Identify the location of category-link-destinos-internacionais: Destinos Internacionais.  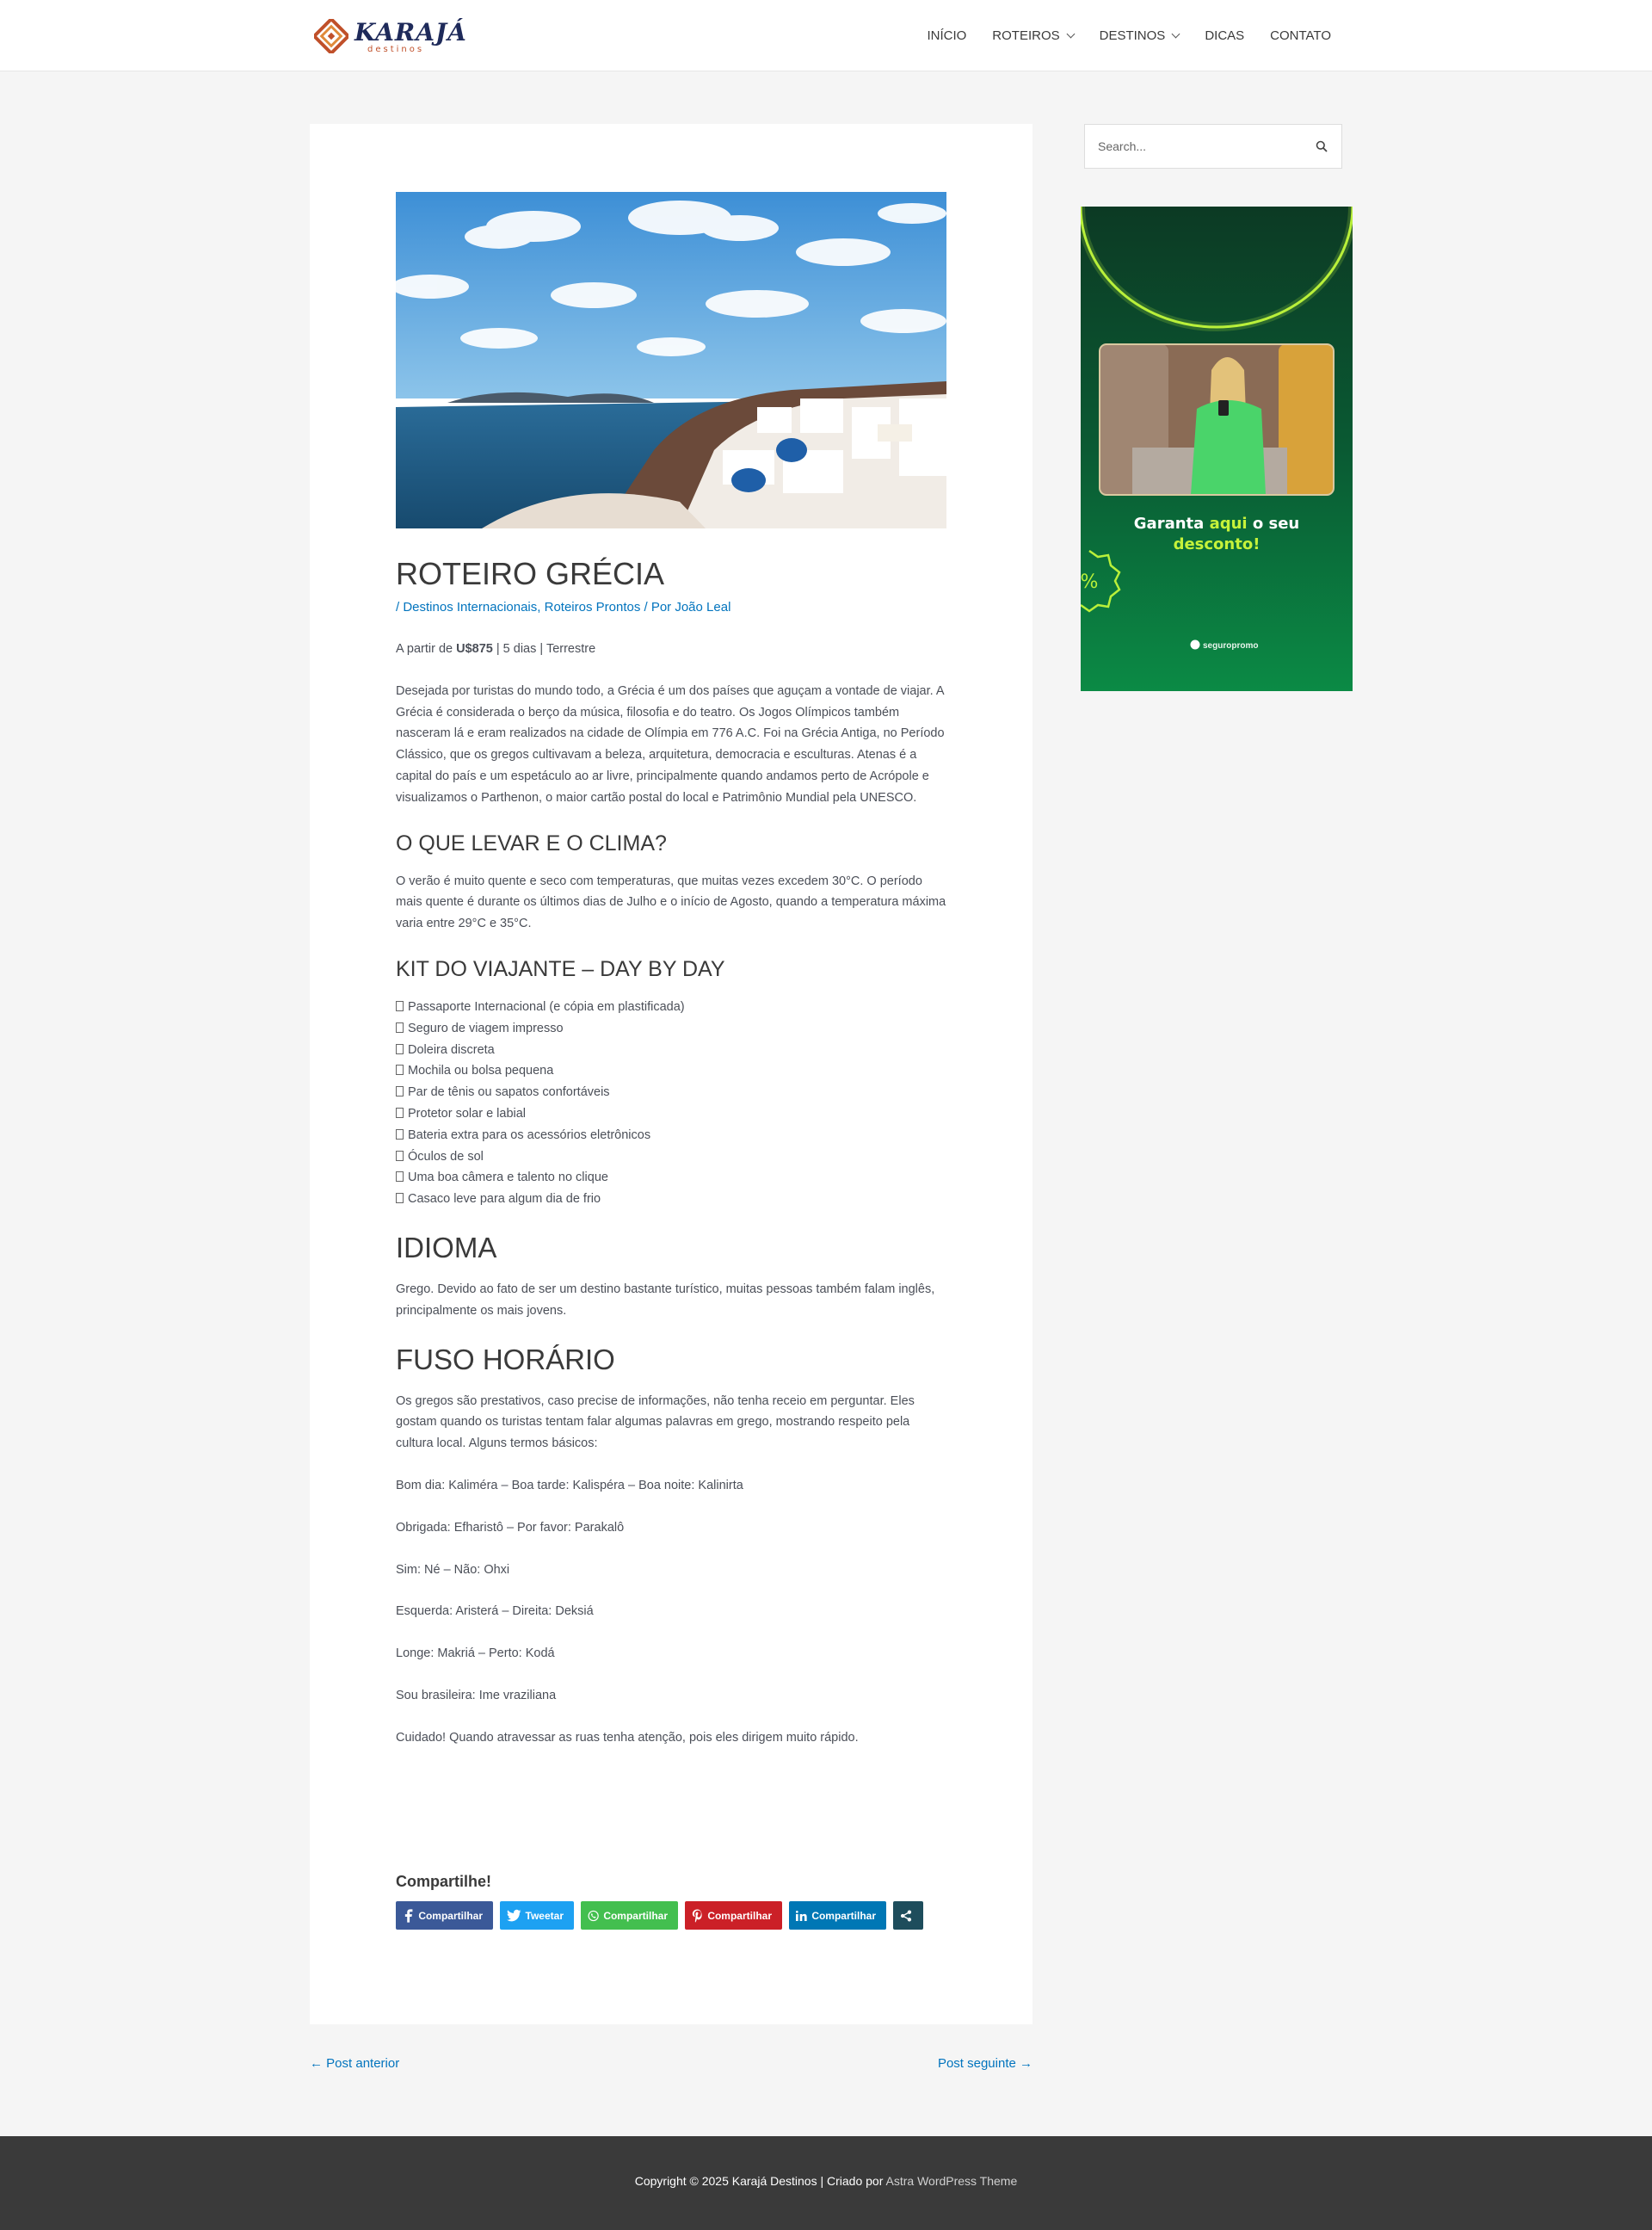
(470, 607).